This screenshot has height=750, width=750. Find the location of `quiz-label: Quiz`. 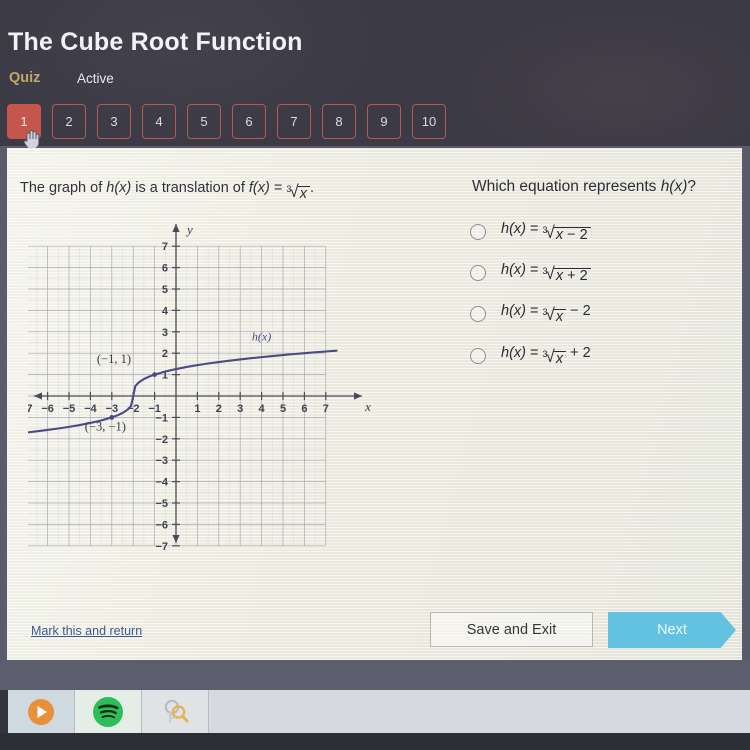

quiz-label: Quiz is located at coordinates (25, 78).